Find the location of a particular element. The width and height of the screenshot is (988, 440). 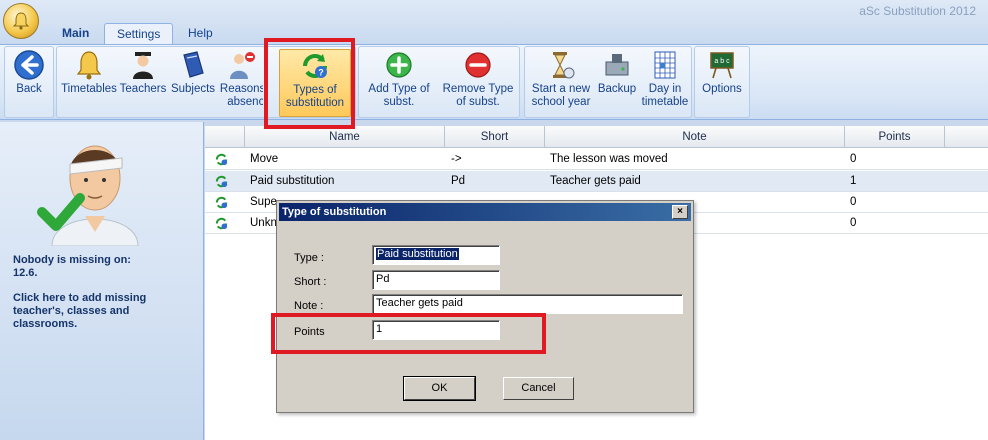

type-label: Type : is located at coordinates (309, 258).